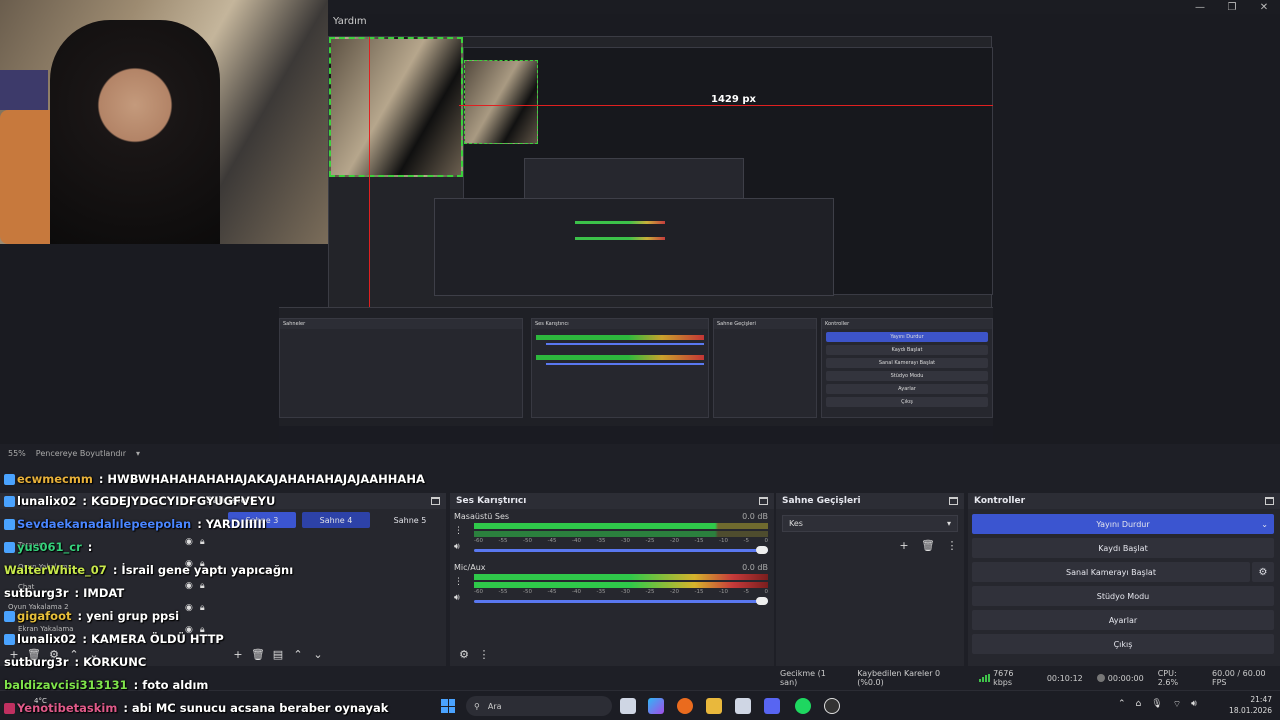 The height and width of the screenshot is (720, 1280). Describe the element at coordinates (1200, 7) in the screenshot. I see `minimize-button: —` at that location.